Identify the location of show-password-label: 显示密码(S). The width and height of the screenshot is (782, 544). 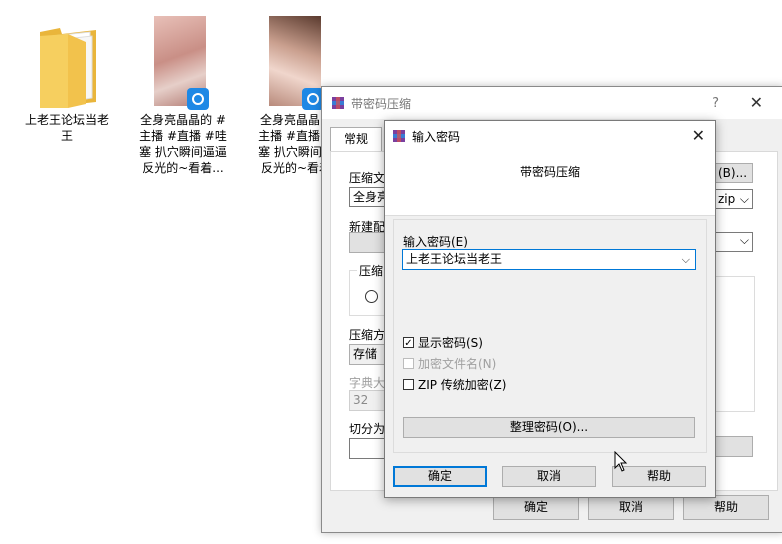
(450, 343).